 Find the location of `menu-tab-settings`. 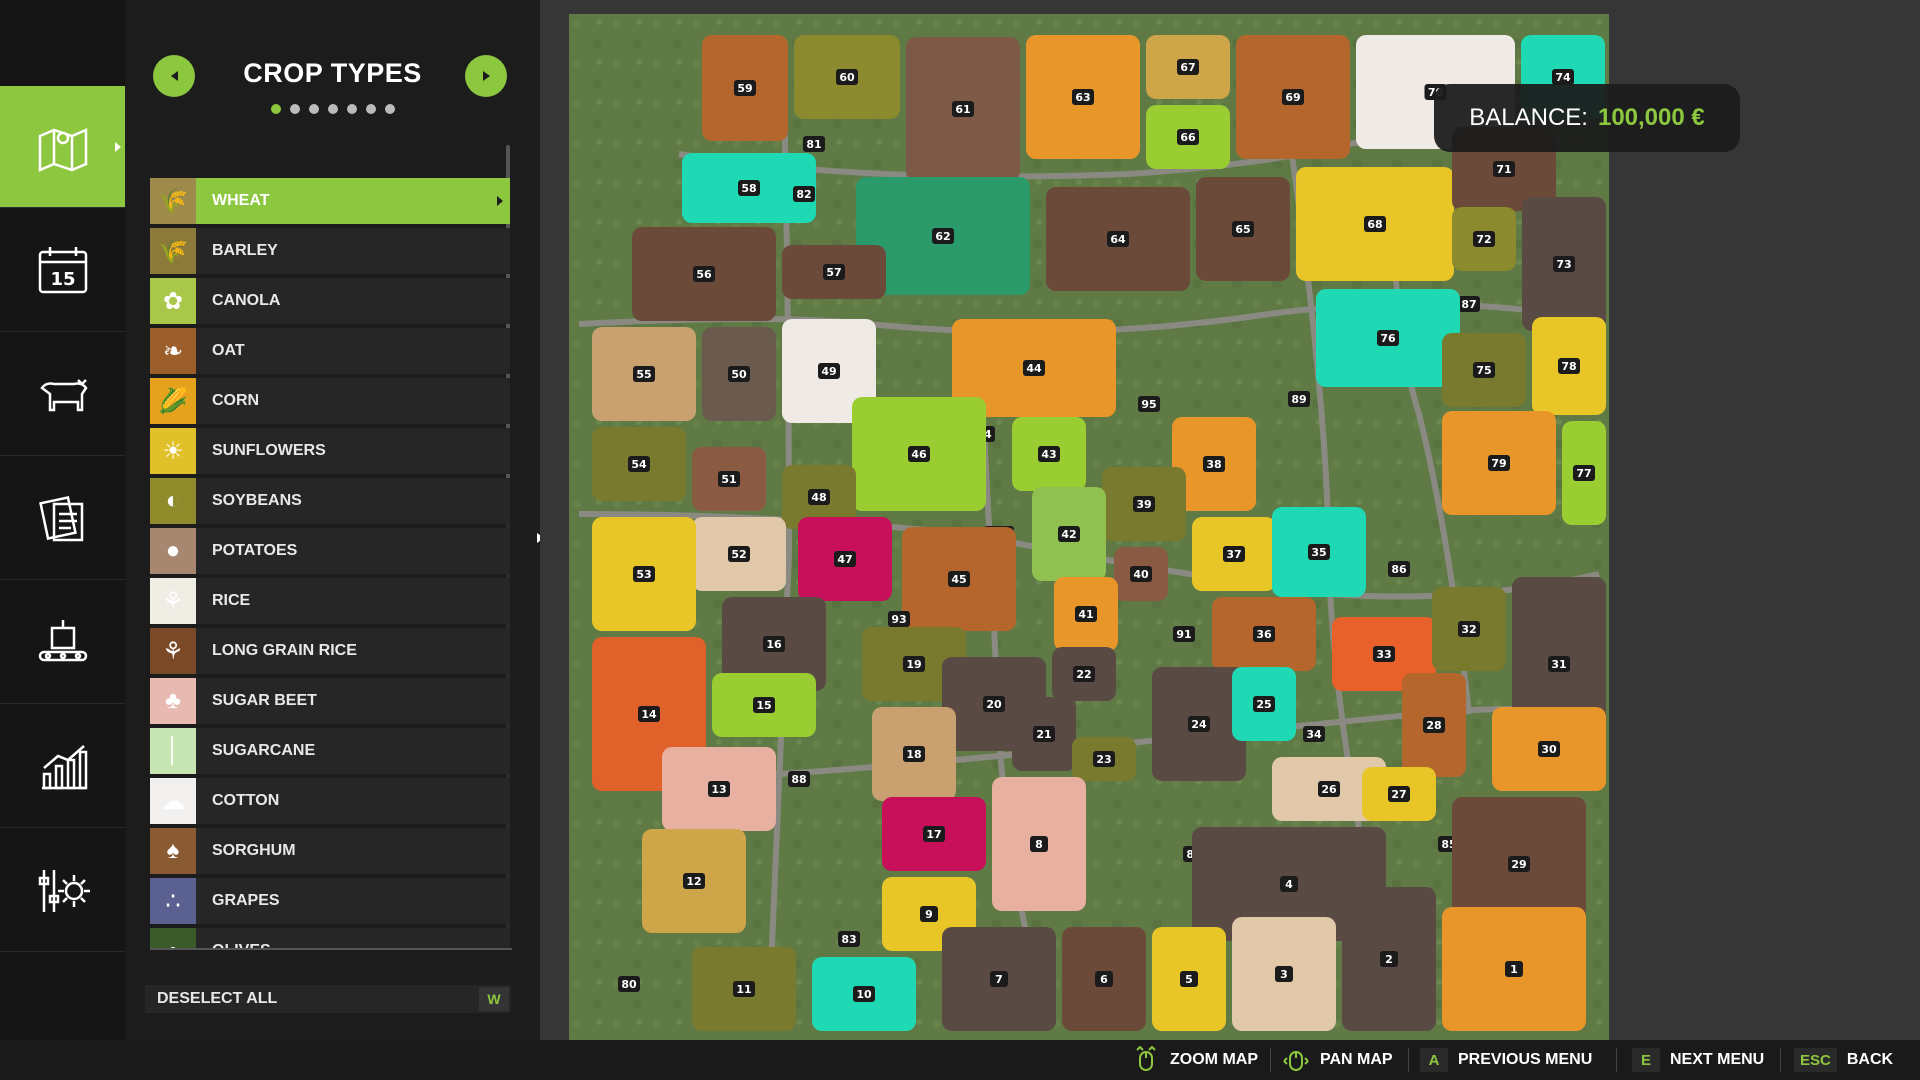

menu-tab-settings is located at coordinates (62, 891).